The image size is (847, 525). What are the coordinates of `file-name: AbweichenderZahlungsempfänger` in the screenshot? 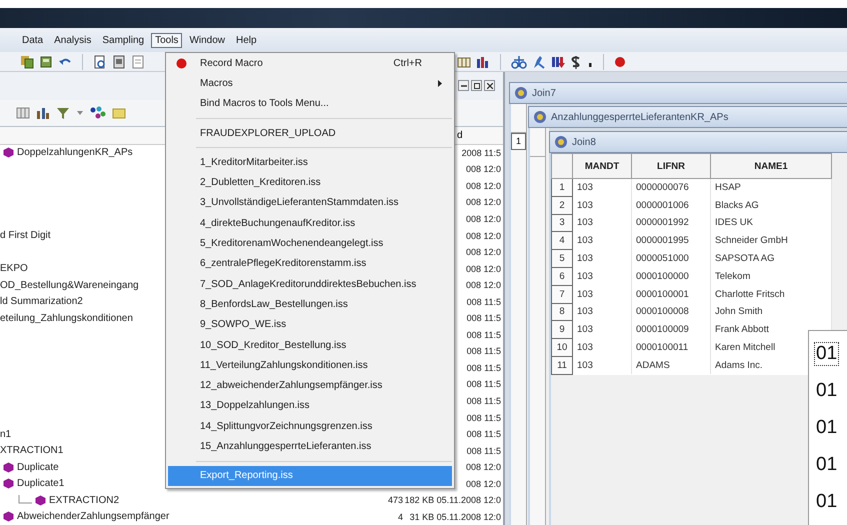 It's located at (93, 516).